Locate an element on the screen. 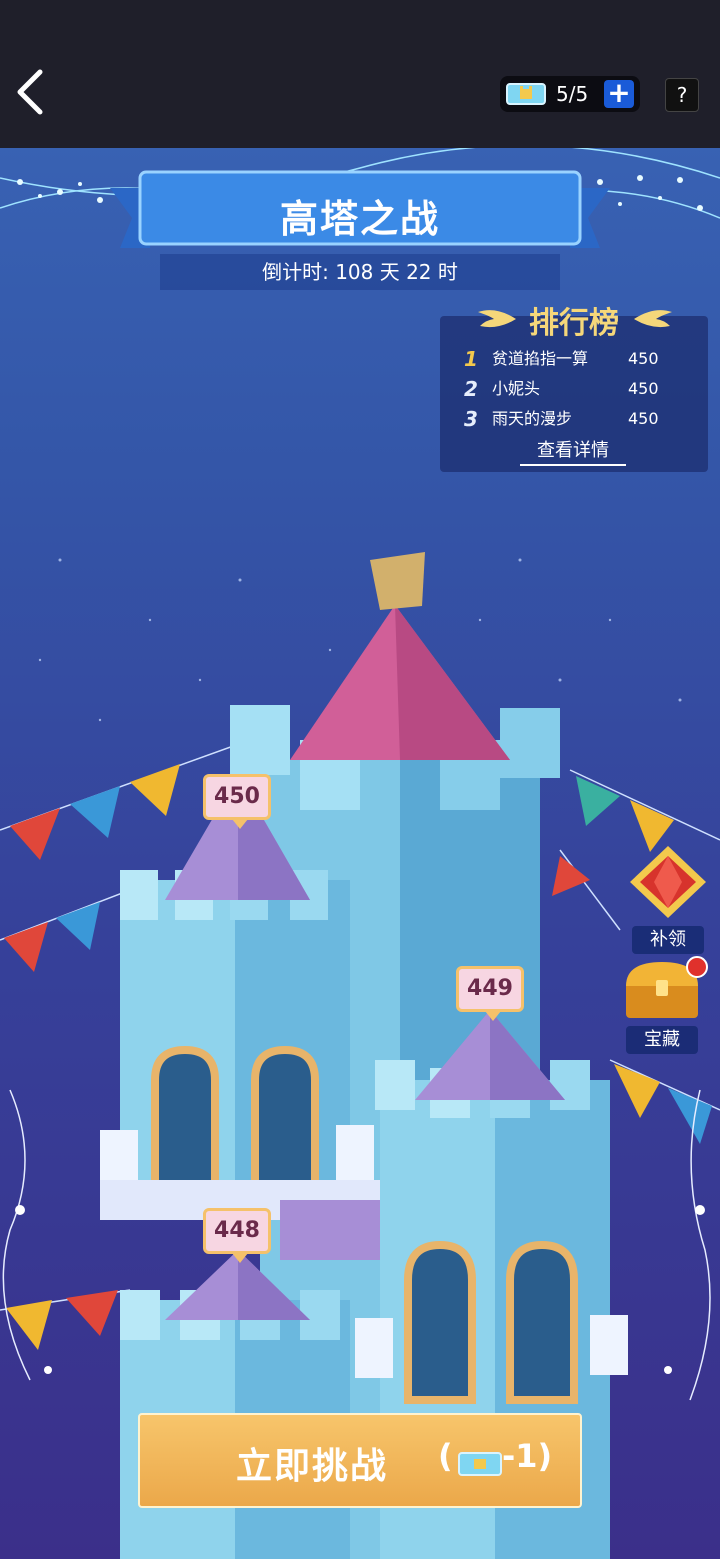  reissue-label: 补领 is located at coordinates (668, 940).